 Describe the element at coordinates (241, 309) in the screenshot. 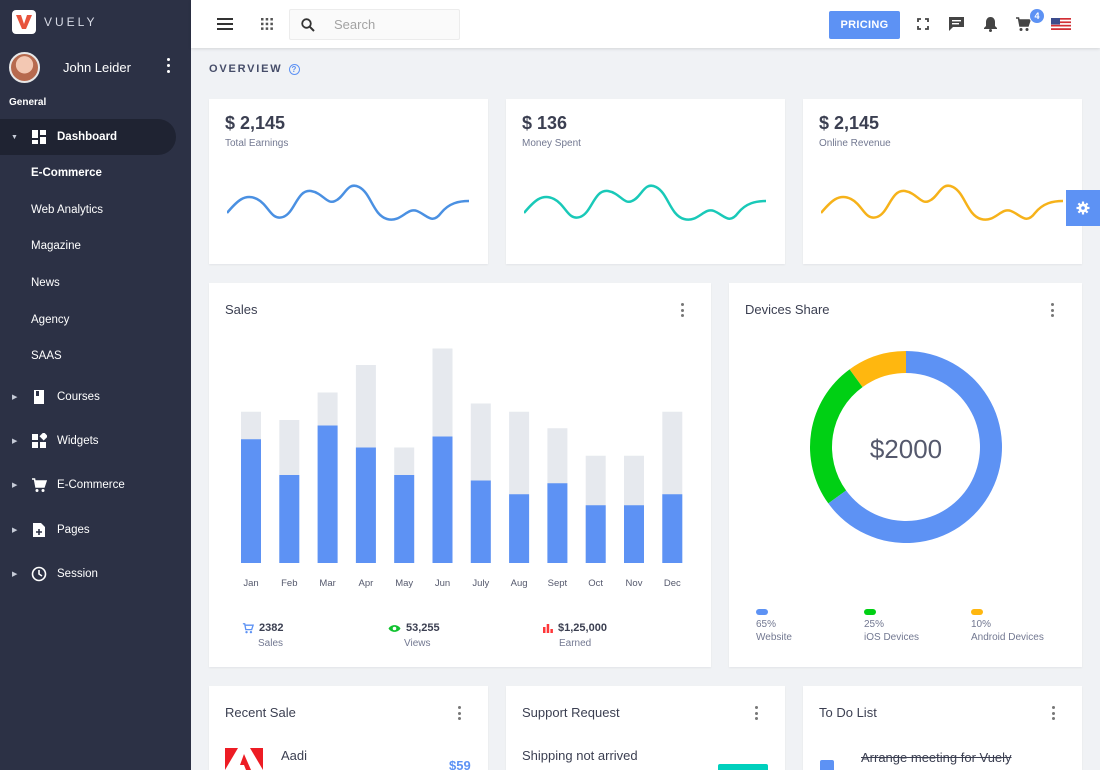

I see `card-title: Sales` at that location.